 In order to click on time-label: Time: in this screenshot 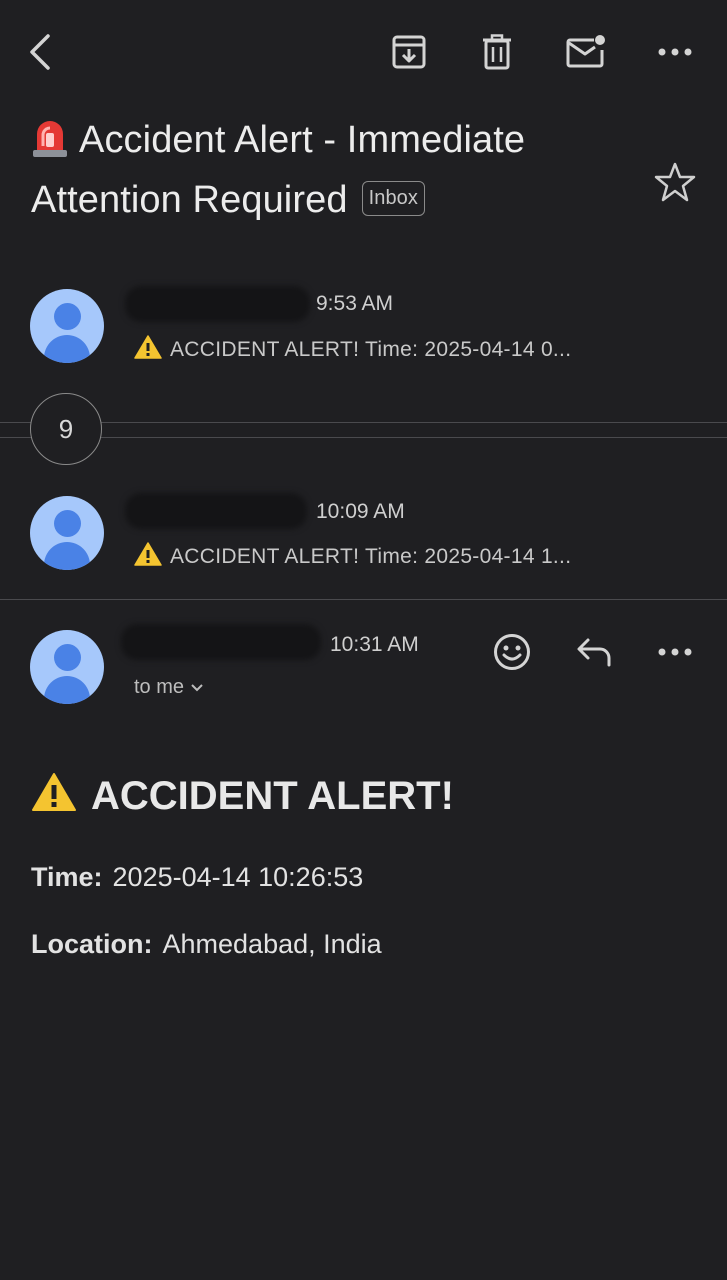, I will do `click(67, 877)`.